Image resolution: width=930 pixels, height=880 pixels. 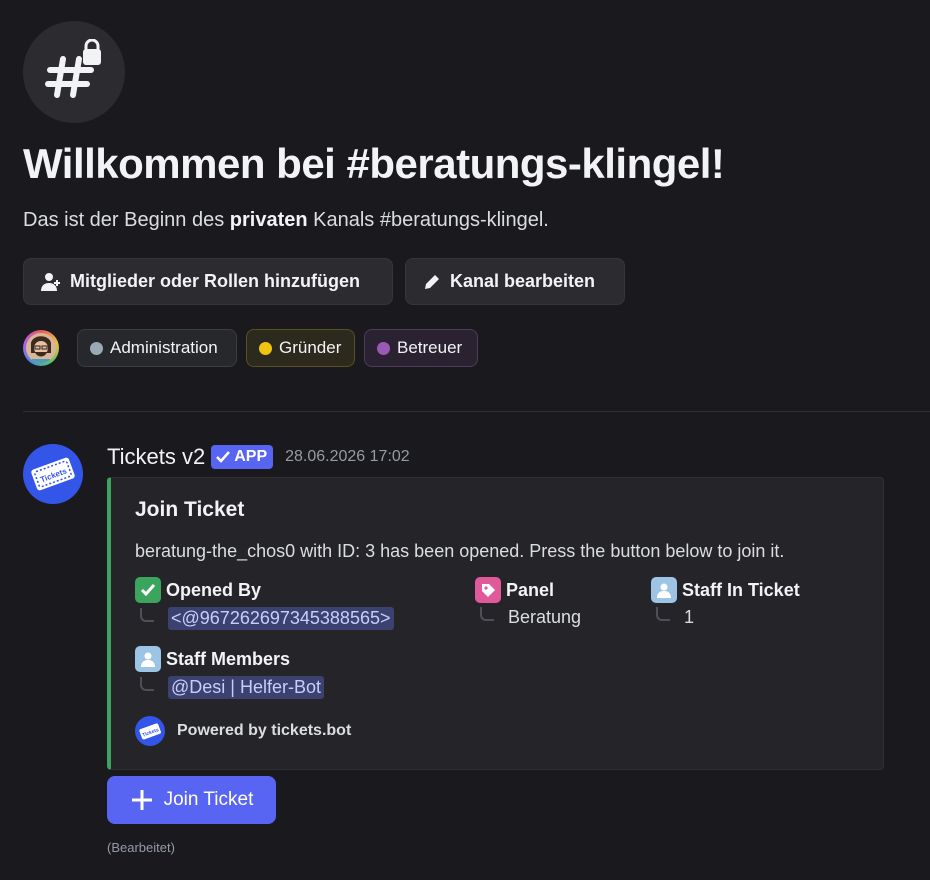 What do you see at coordinates (73, 68) in the screenshot?
I see `hashtag-lock-icon` at bounding box center [73, 68].